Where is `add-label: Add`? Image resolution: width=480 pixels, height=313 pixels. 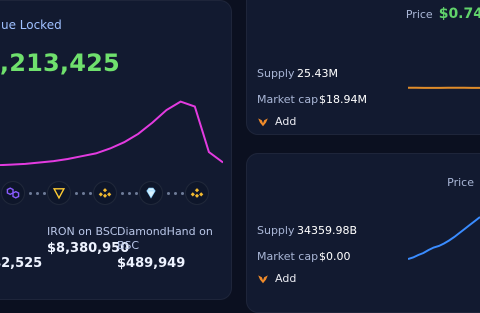
add-label: Add is located at coordinates (285, 121).